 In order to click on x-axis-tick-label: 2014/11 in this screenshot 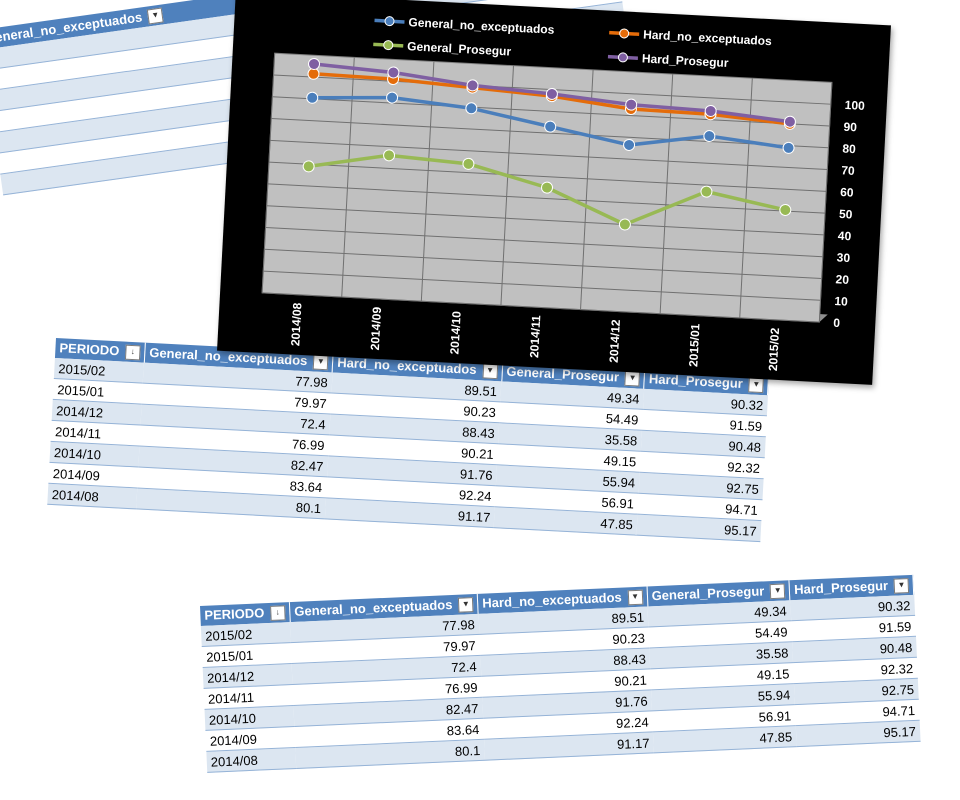, I will do `click(535, 337)`.